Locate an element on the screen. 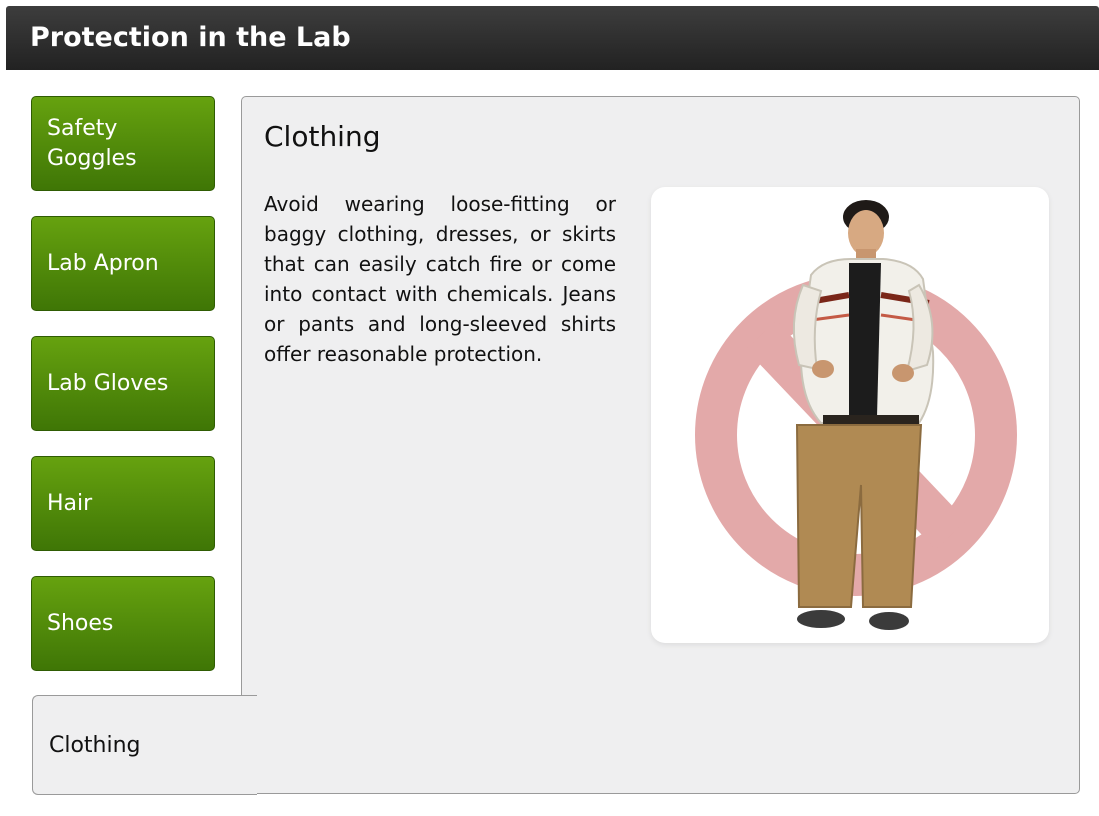  tab-lab-gloves: Lab Gloves is located at coordinates (123, 383).